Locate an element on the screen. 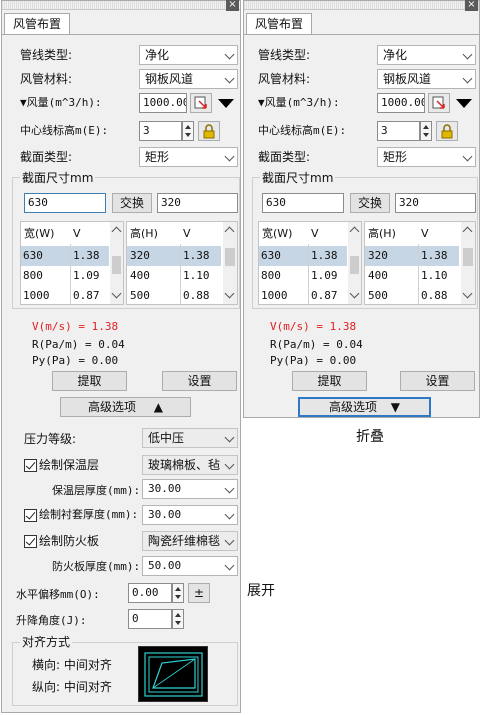  table-cell: 1.09 is located at coordinates (86, 275).